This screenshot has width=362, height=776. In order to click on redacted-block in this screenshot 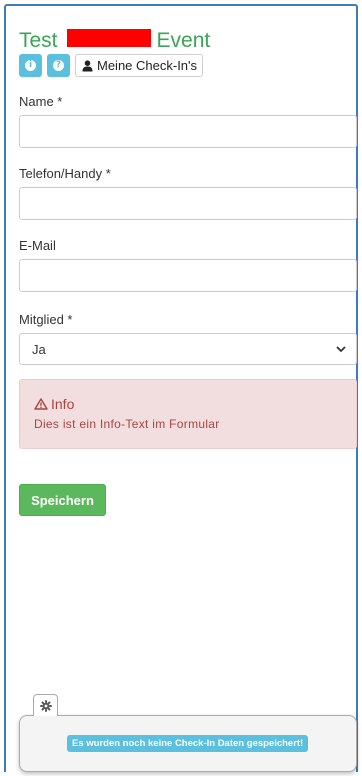, I will do `click(108, 38)`.